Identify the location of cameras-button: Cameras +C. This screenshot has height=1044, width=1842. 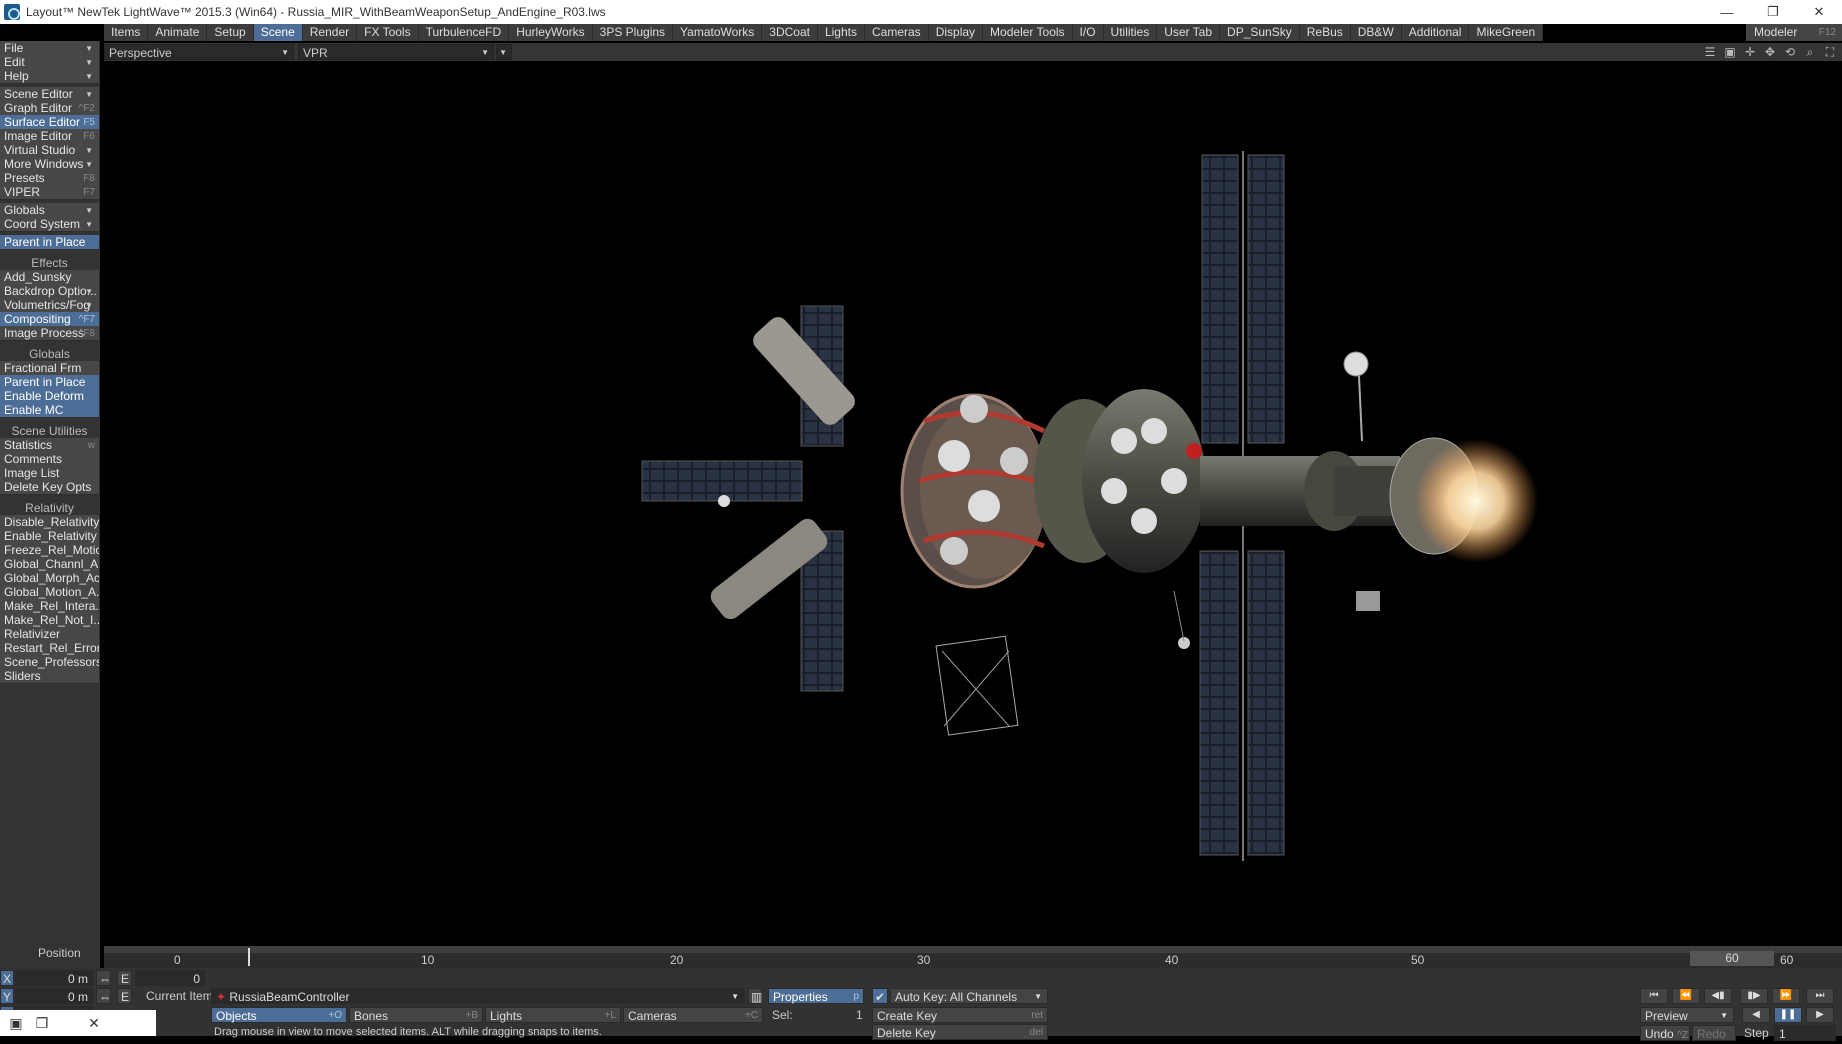
(693, 1015).